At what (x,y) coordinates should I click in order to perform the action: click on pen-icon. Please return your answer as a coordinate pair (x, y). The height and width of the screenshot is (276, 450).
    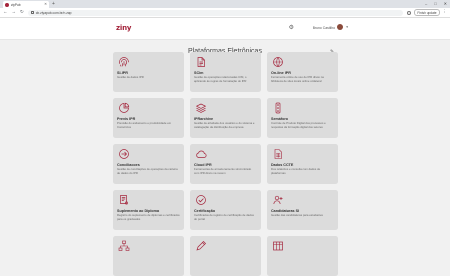
    Looking at the image, I should click on (201, 246).